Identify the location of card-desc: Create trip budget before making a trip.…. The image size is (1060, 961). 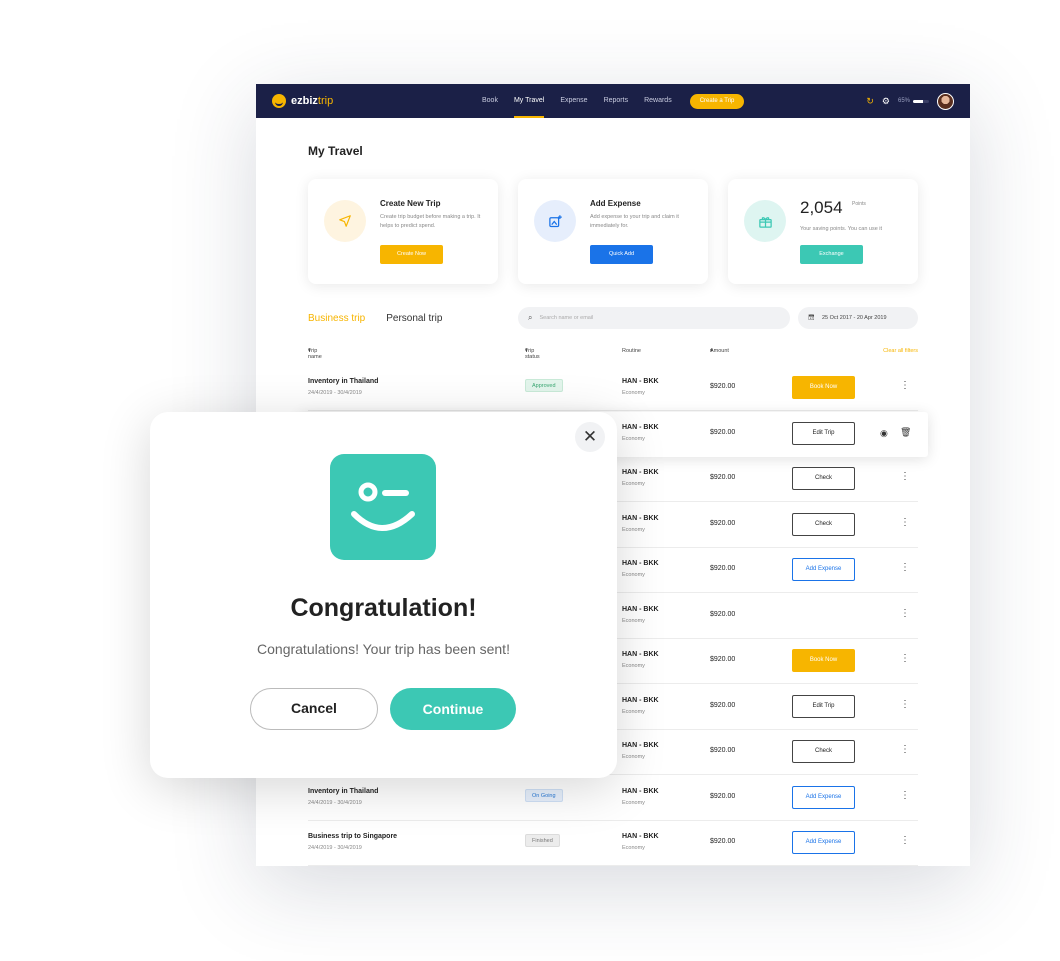
(430, 221).